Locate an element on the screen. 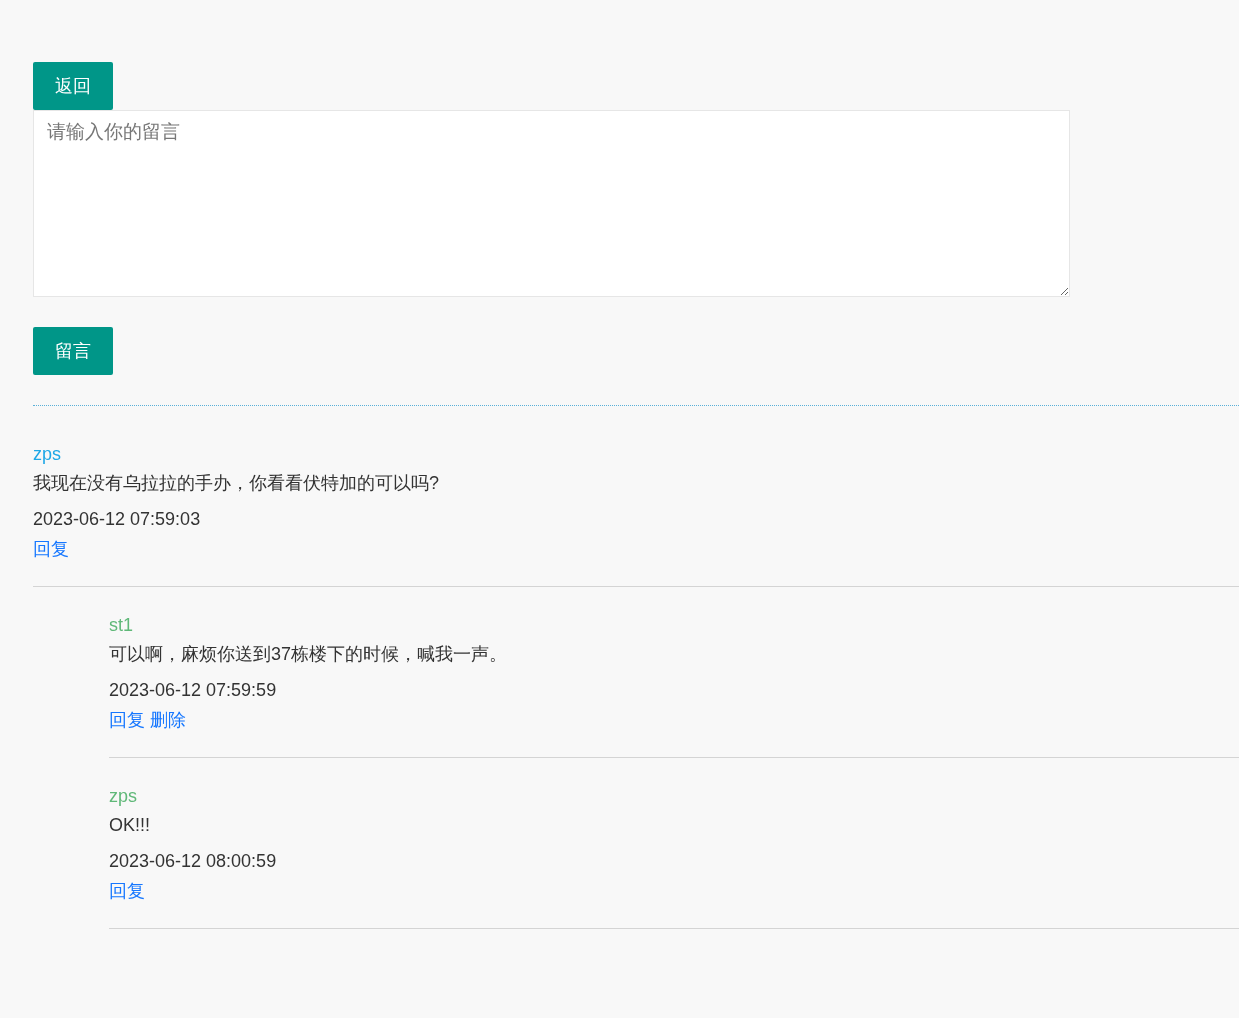  action-link: 删除 is located at coordinates (168, 720).